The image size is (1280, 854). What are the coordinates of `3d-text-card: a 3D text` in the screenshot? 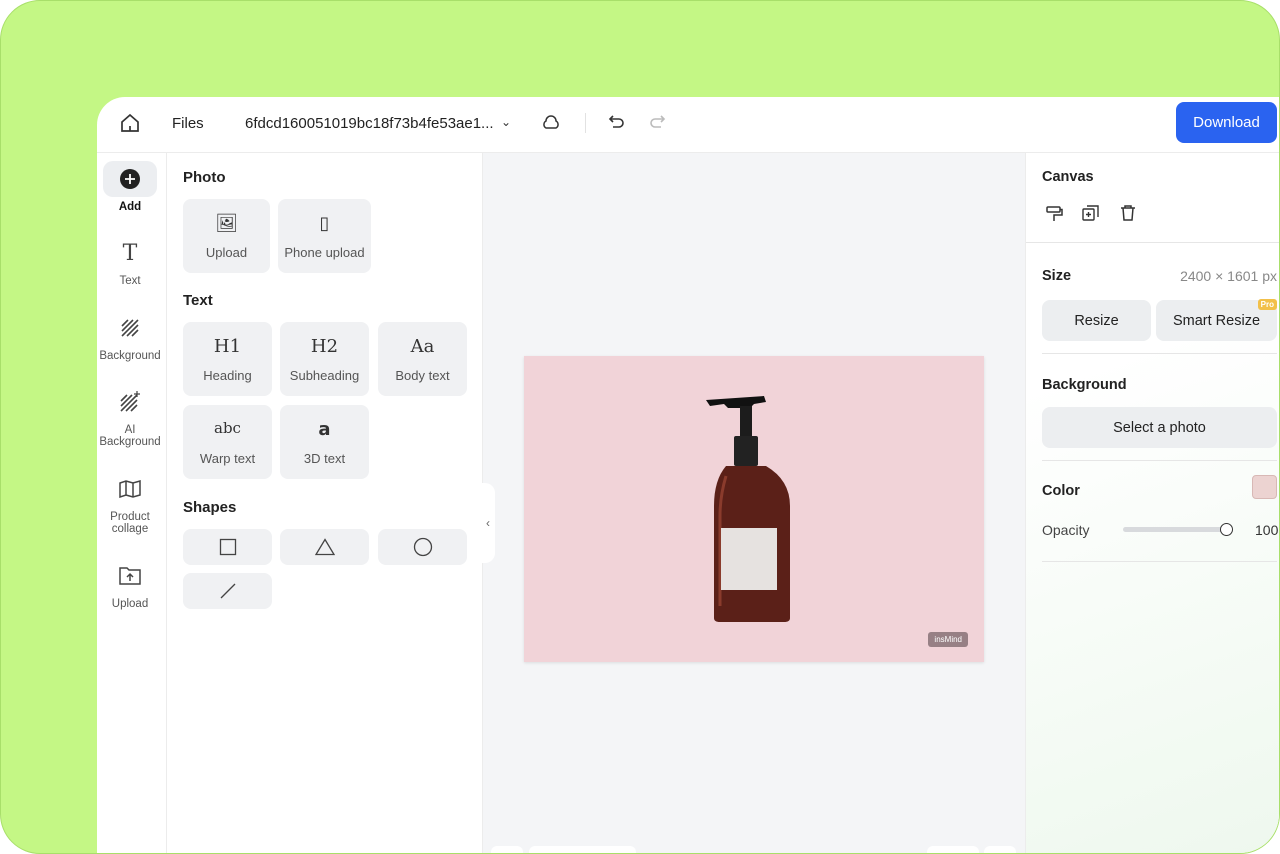 It's located at (324, 442).